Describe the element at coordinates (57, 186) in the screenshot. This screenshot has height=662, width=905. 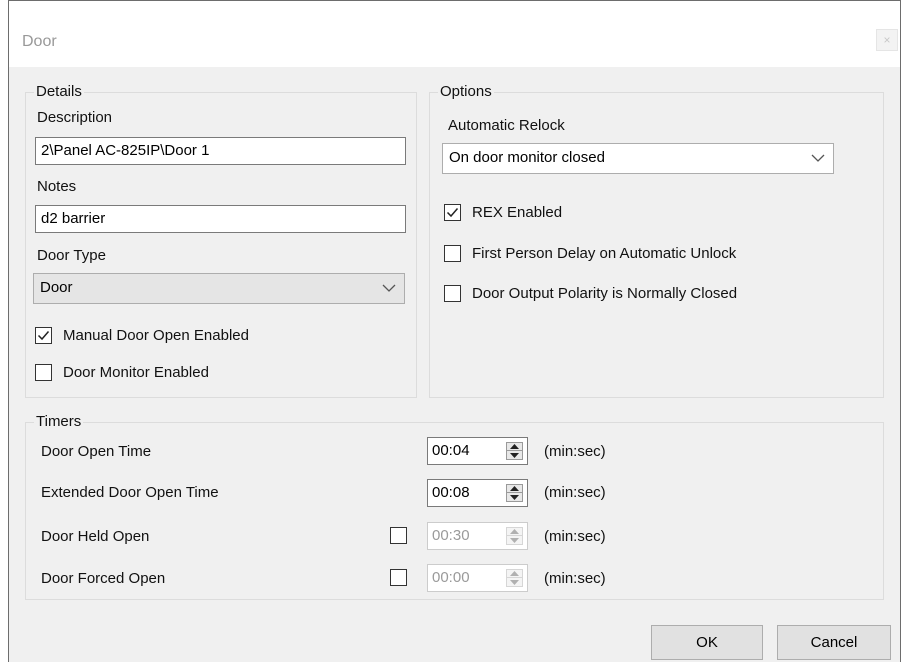
I see `notes-label: Notes` at that location.